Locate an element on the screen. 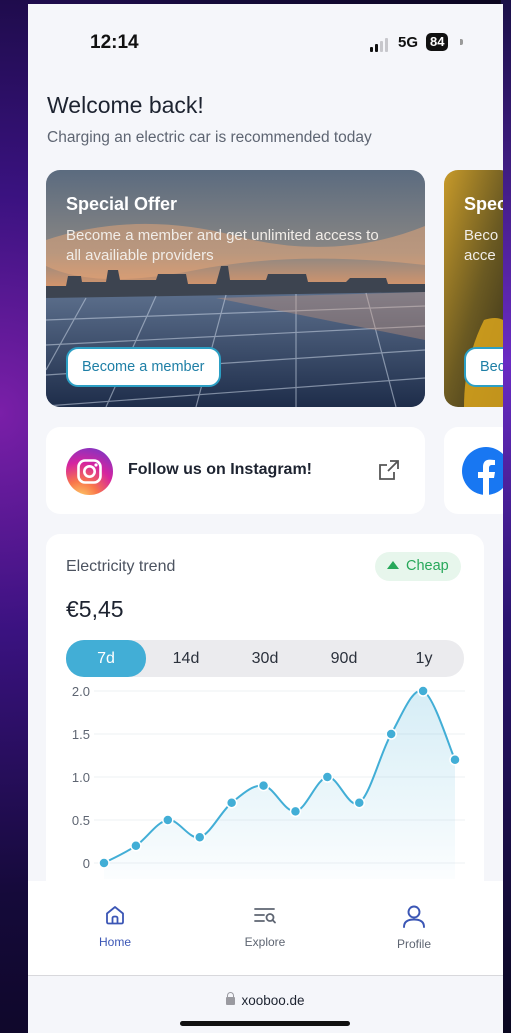 This screenshot has width=511, height=1033. tab-home-label: Home is located at coordinates (114, 942).